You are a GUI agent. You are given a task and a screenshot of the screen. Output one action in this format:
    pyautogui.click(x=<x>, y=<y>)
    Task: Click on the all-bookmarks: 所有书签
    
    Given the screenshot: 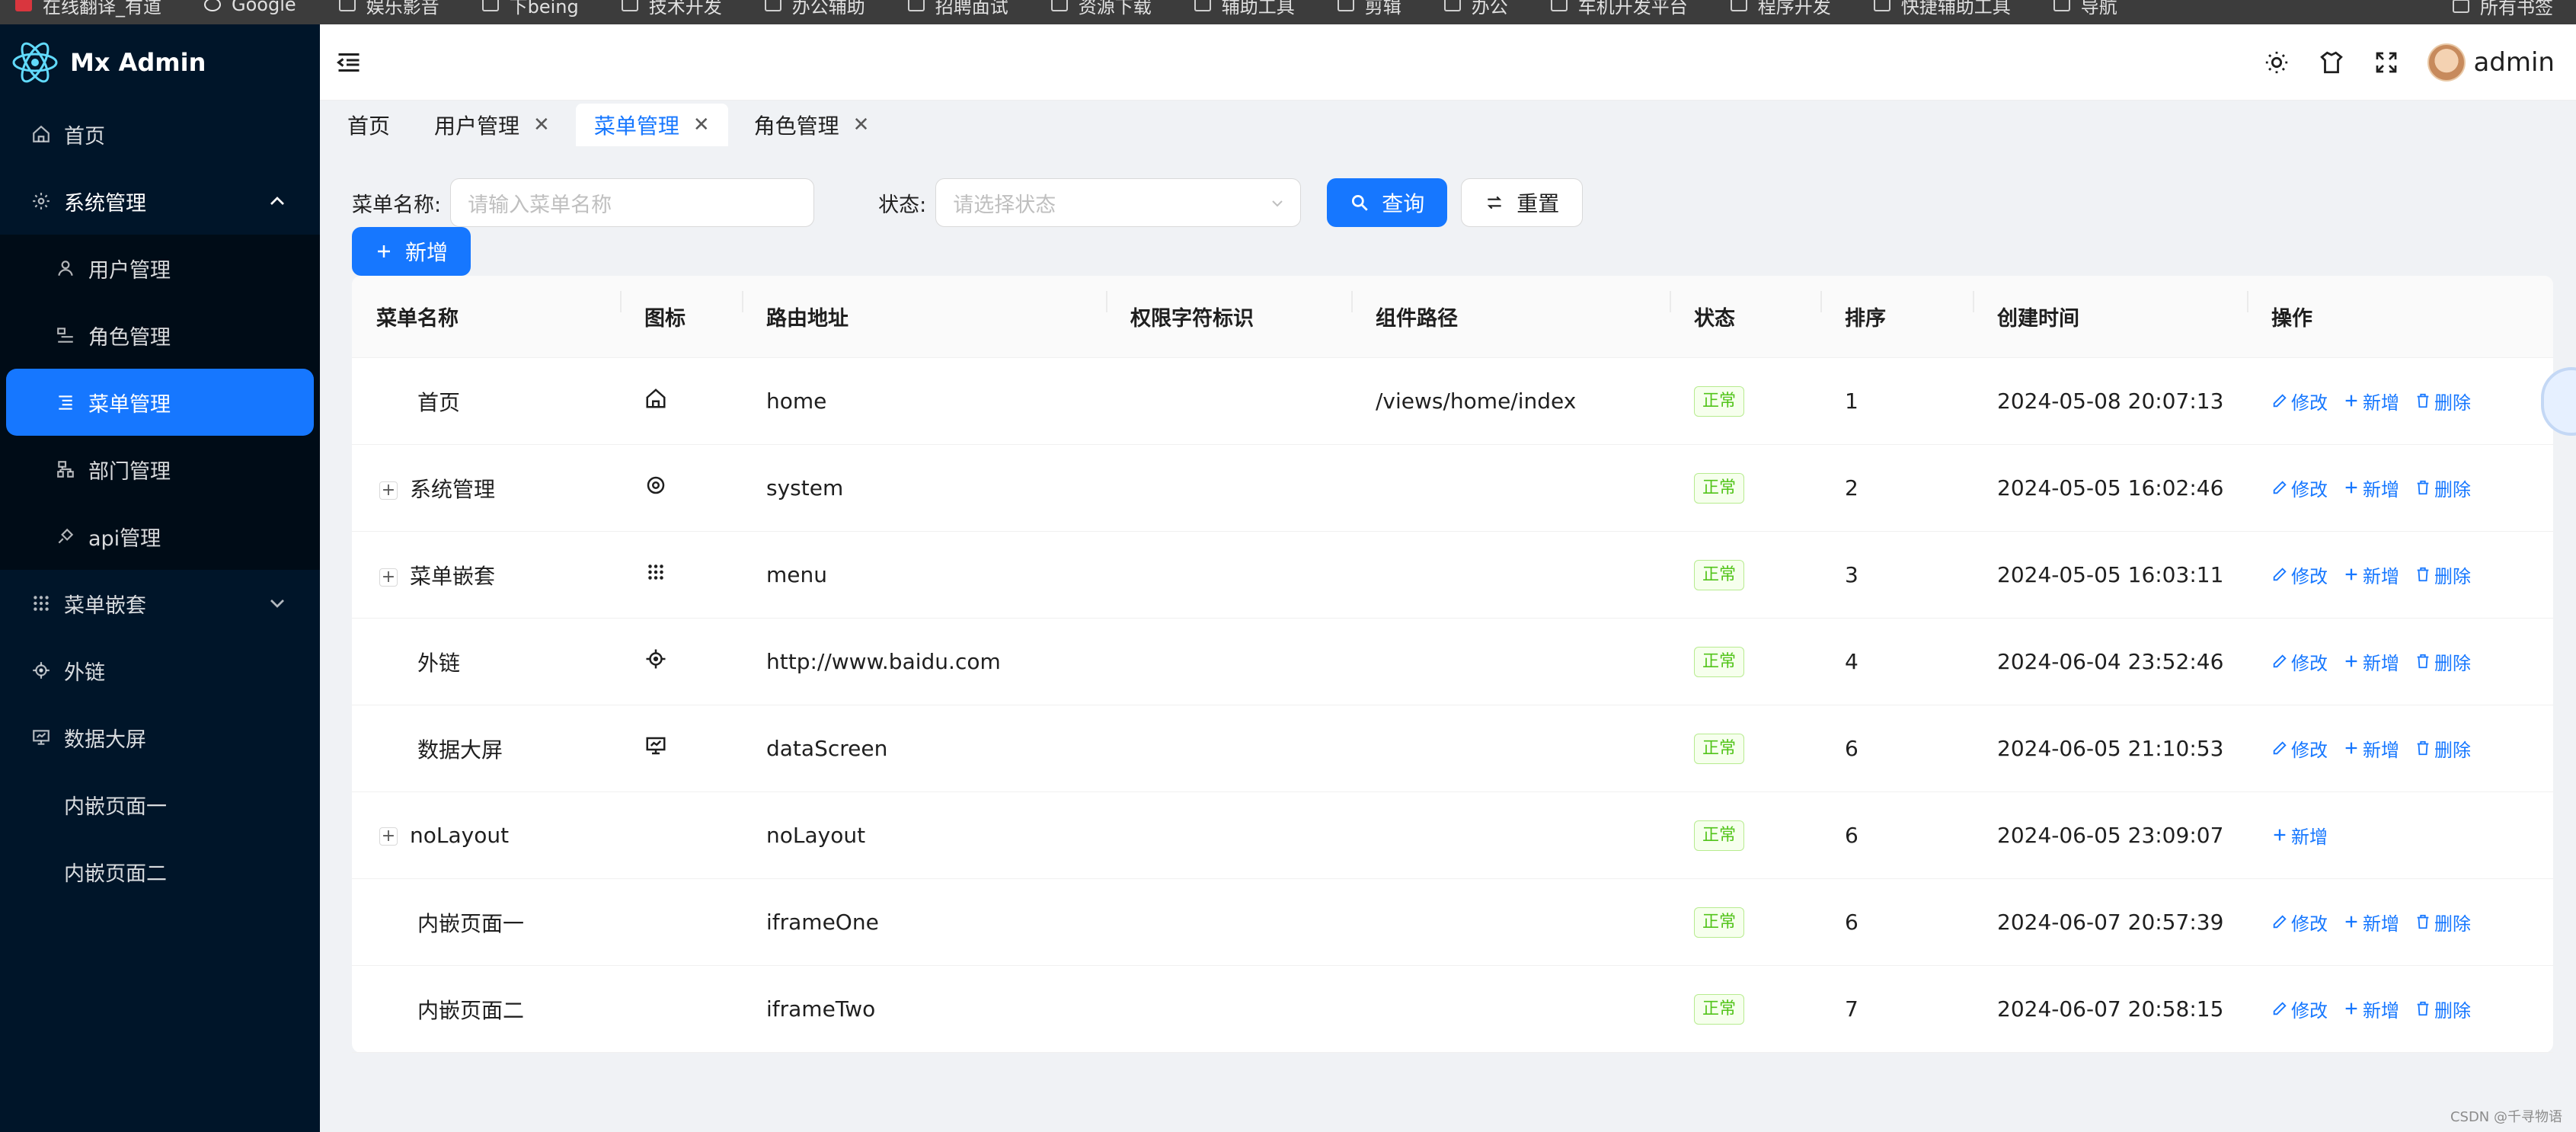 What is the action you would take?
    pyautogui.click(x=2503, y=9)
    